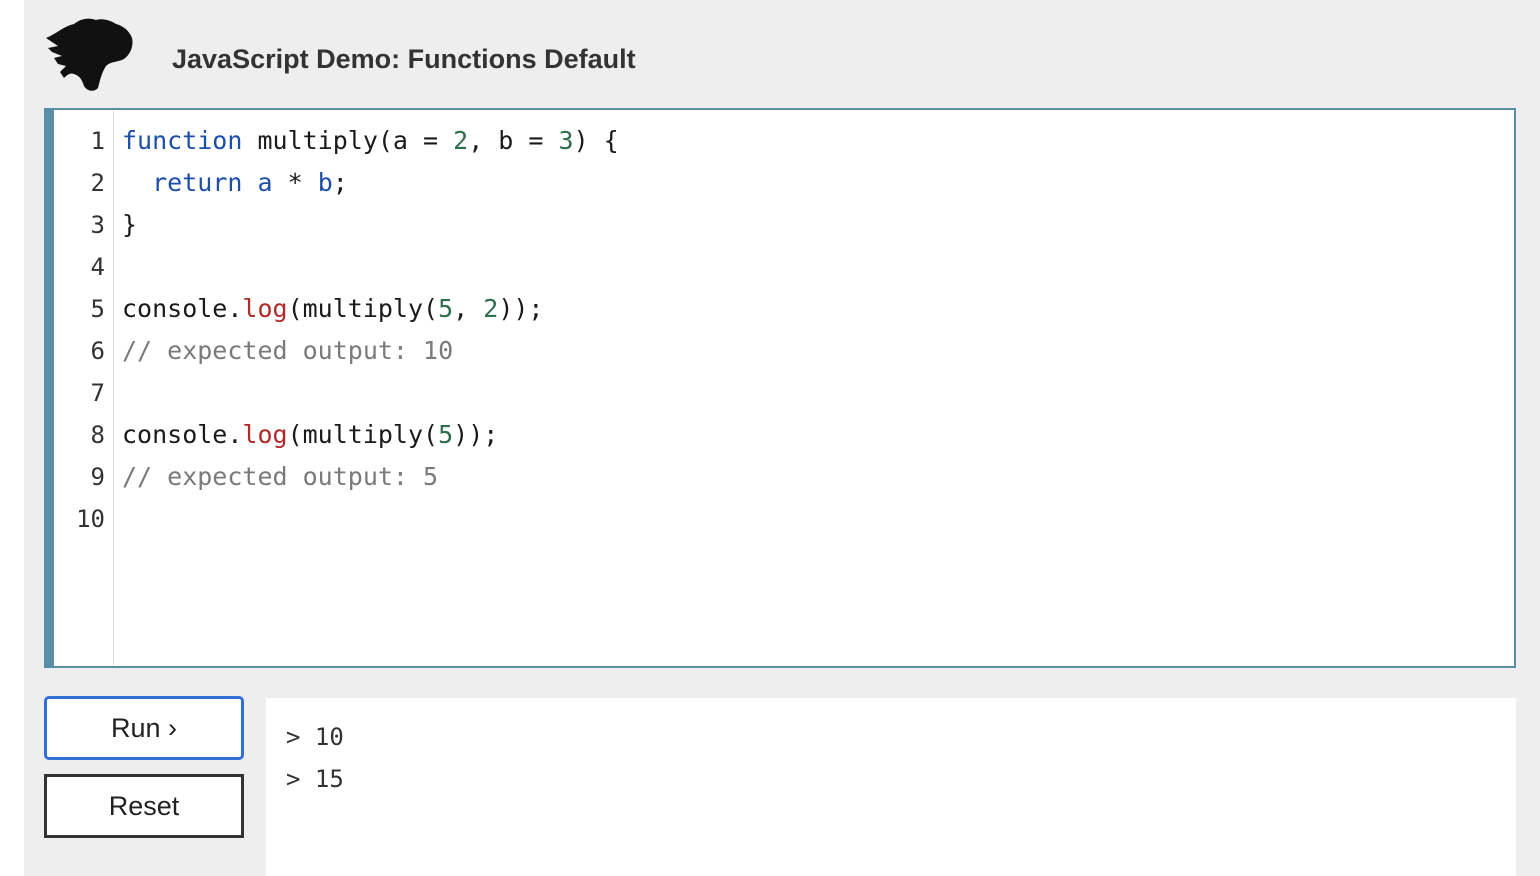 The image size is (1540, 876). I want to click on code-token: // expected output: 10, so click(288, 350).